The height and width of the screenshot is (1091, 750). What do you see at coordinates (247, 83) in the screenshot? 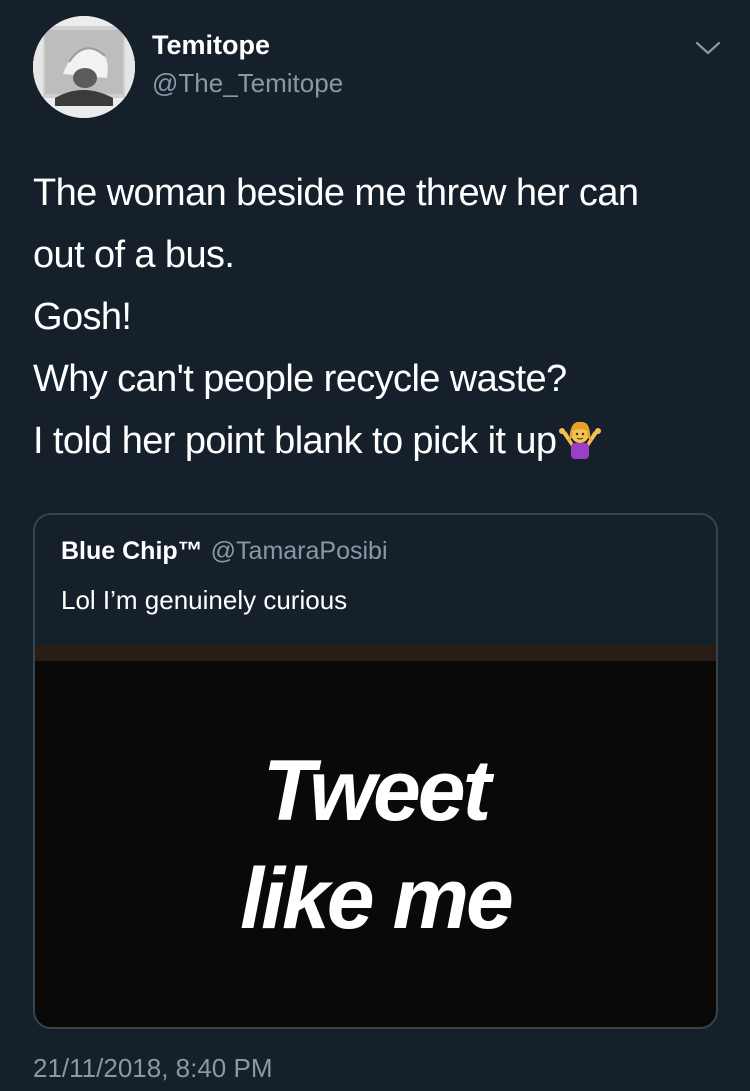
I see `author-handle: @The_Temitope` at bounding box center [247, 83].